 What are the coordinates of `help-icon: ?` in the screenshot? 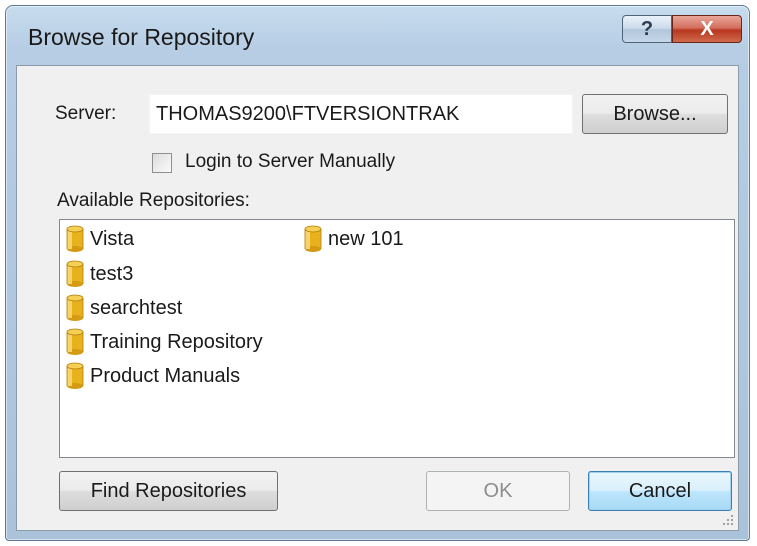 It's located at (647, 29).